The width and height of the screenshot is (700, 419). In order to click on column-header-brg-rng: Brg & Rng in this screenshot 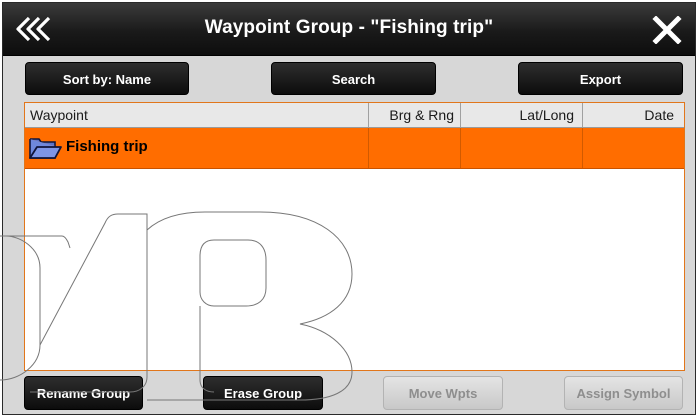, I will do `click(414, 115)`.